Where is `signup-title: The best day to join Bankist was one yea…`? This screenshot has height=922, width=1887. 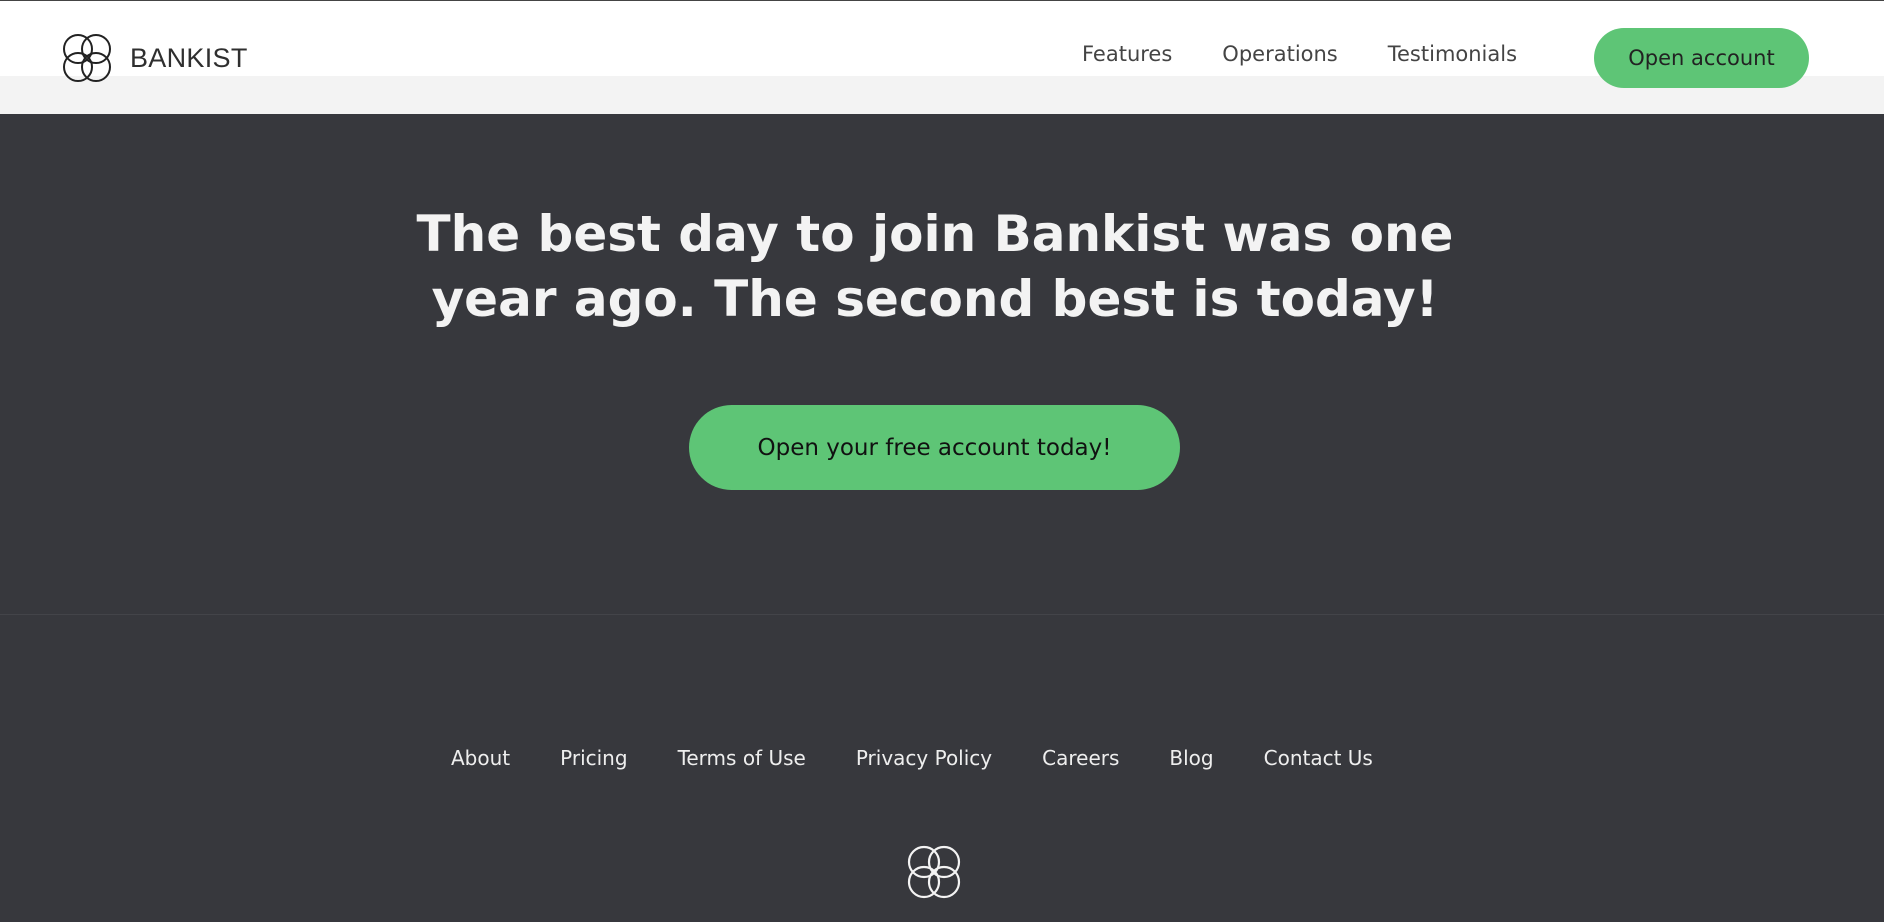 signup-title: The best day to join Bankist was one yea… is located at coordinates (935, 267).